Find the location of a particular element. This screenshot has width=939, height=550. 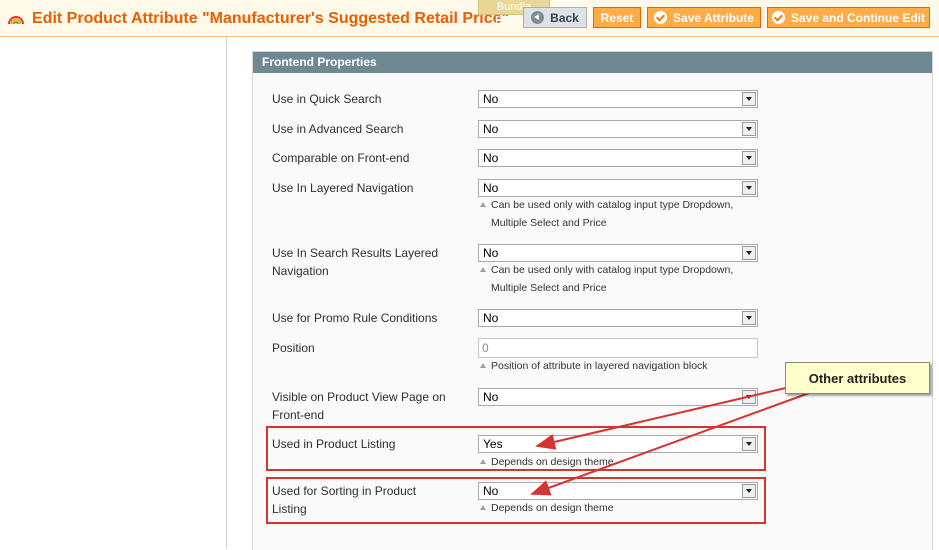

layered-nav-value: No is located at coordinates (491, 188).